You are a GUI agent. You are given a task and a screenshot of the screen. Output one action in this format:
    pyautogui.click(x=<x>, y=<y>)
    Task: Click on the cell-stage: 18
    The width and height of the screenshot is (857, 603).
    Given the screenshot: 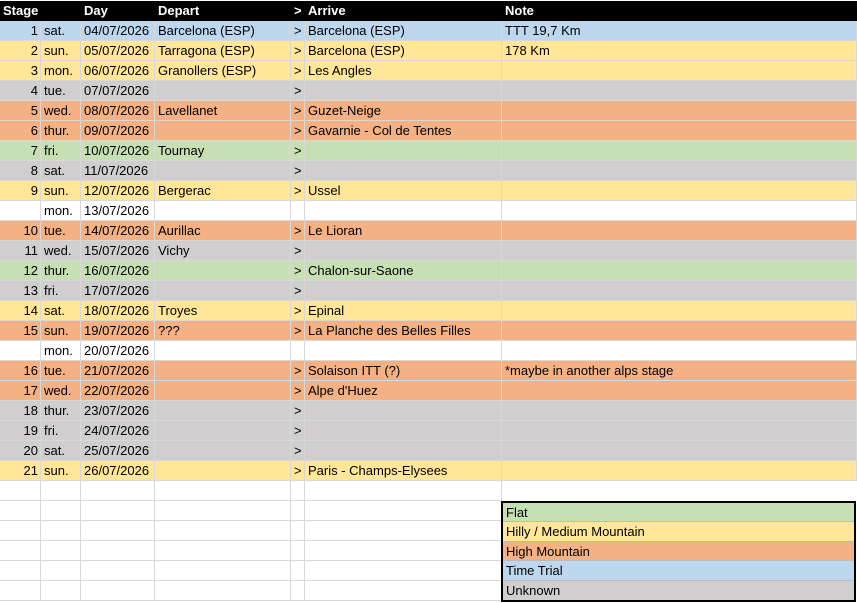 What is the action you would take?
    pyautogui.click(x=20, y=411)
    